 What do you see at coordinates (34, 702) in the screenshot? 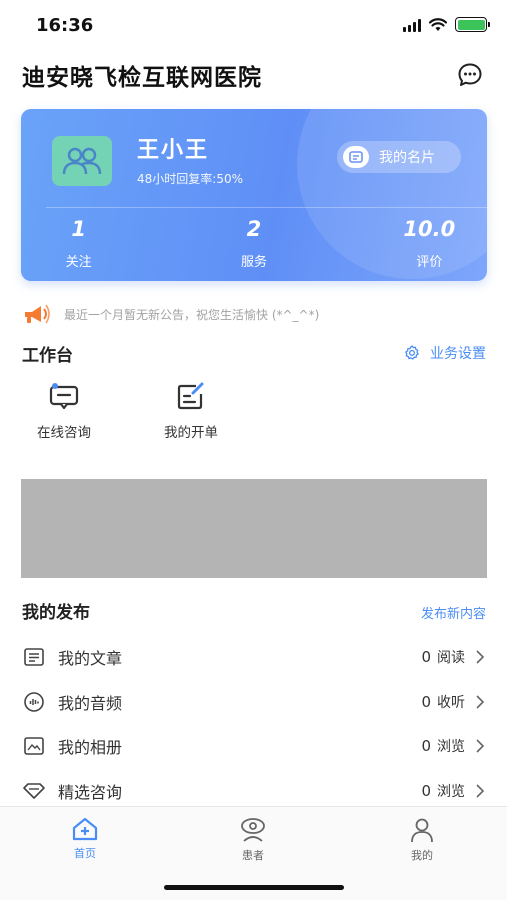
I see `audio-icon` at bounding box center [34, 702].